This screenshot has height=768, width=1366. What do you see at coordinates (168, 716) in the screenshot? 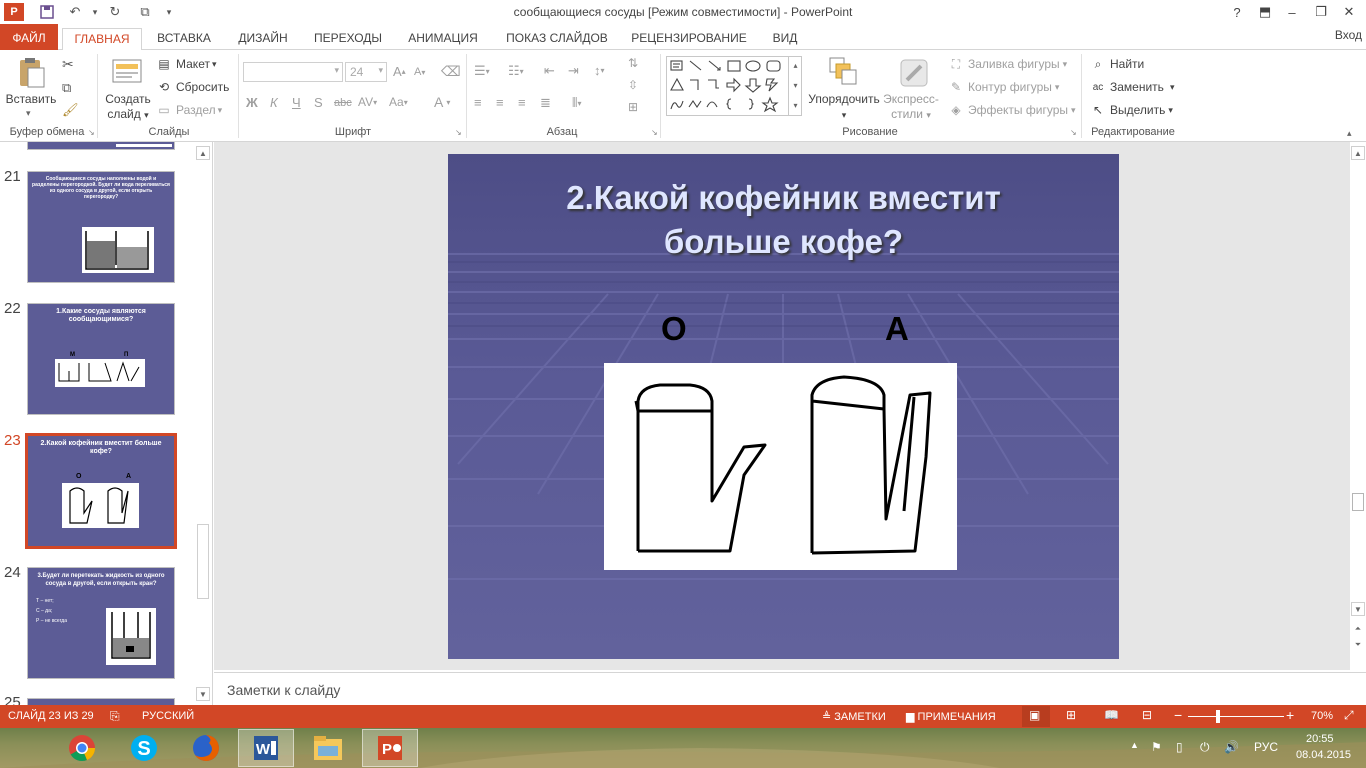
I see `language-indicator: РУССКИЙ` at bounding box center [168, 716].